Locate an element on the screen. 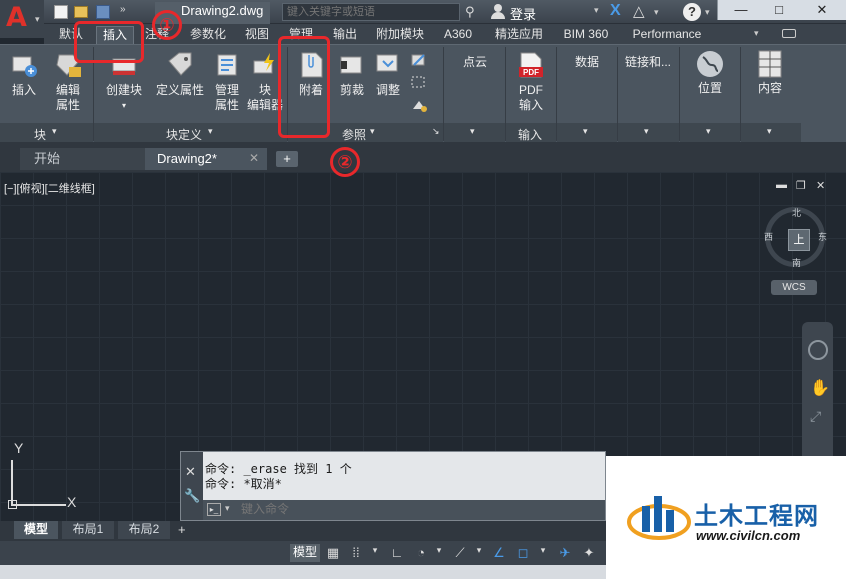 The width and height of the screenshot is (846, 579). close-button: ✕ is located at coordinates (822, 10).